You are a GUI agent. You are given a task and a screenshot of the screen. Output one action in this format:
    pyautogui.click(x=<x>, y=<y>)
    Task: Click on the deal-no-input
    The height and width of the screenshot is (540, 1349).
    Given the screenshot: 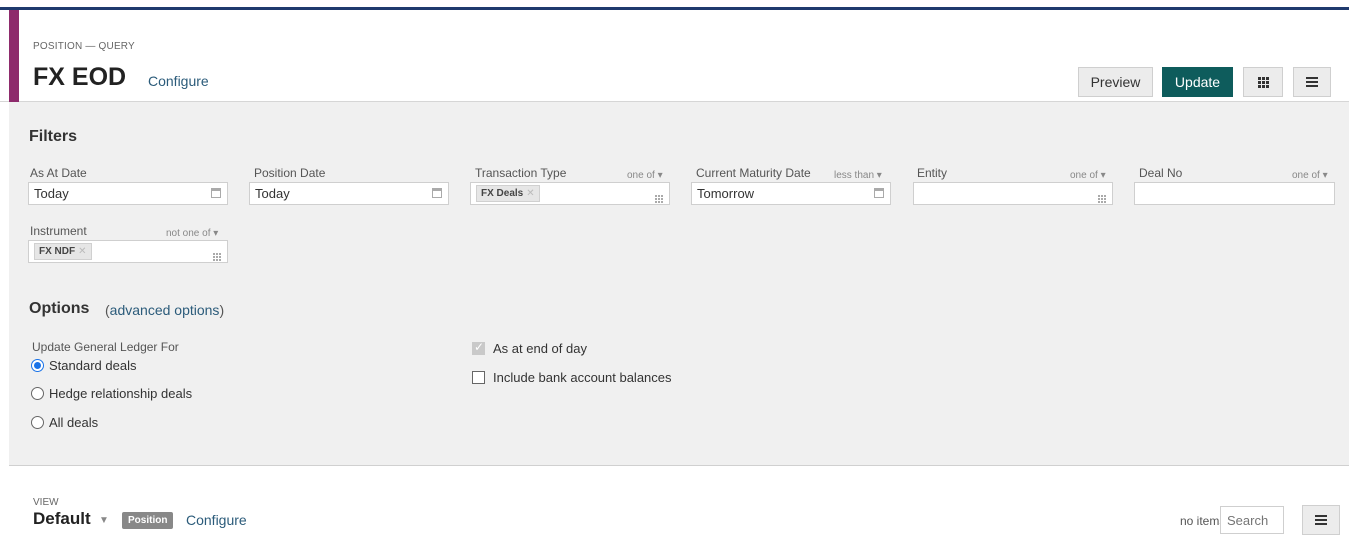 What is the action you would take?
    pyautogui.click(x=1234, y=193)
    